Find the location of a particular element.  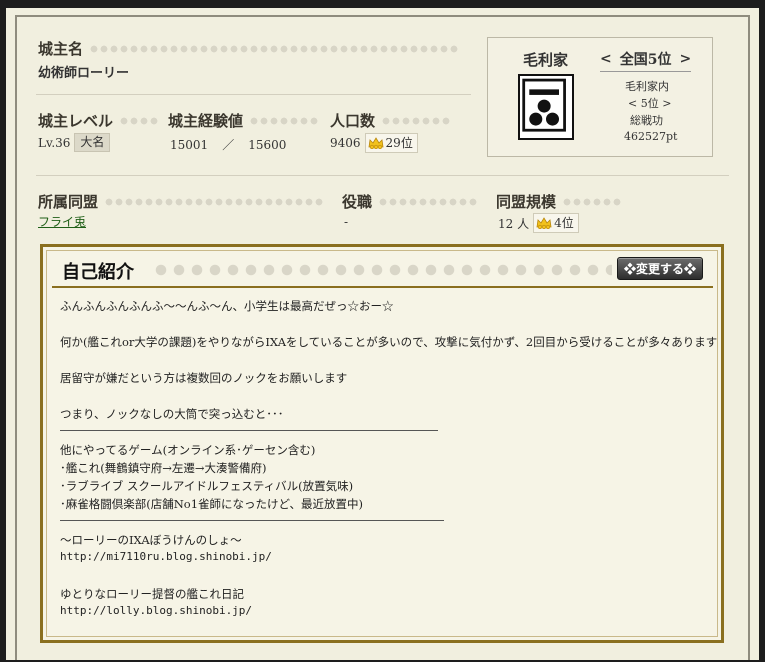

intro-title-bar is located at coordinates (382, 272).